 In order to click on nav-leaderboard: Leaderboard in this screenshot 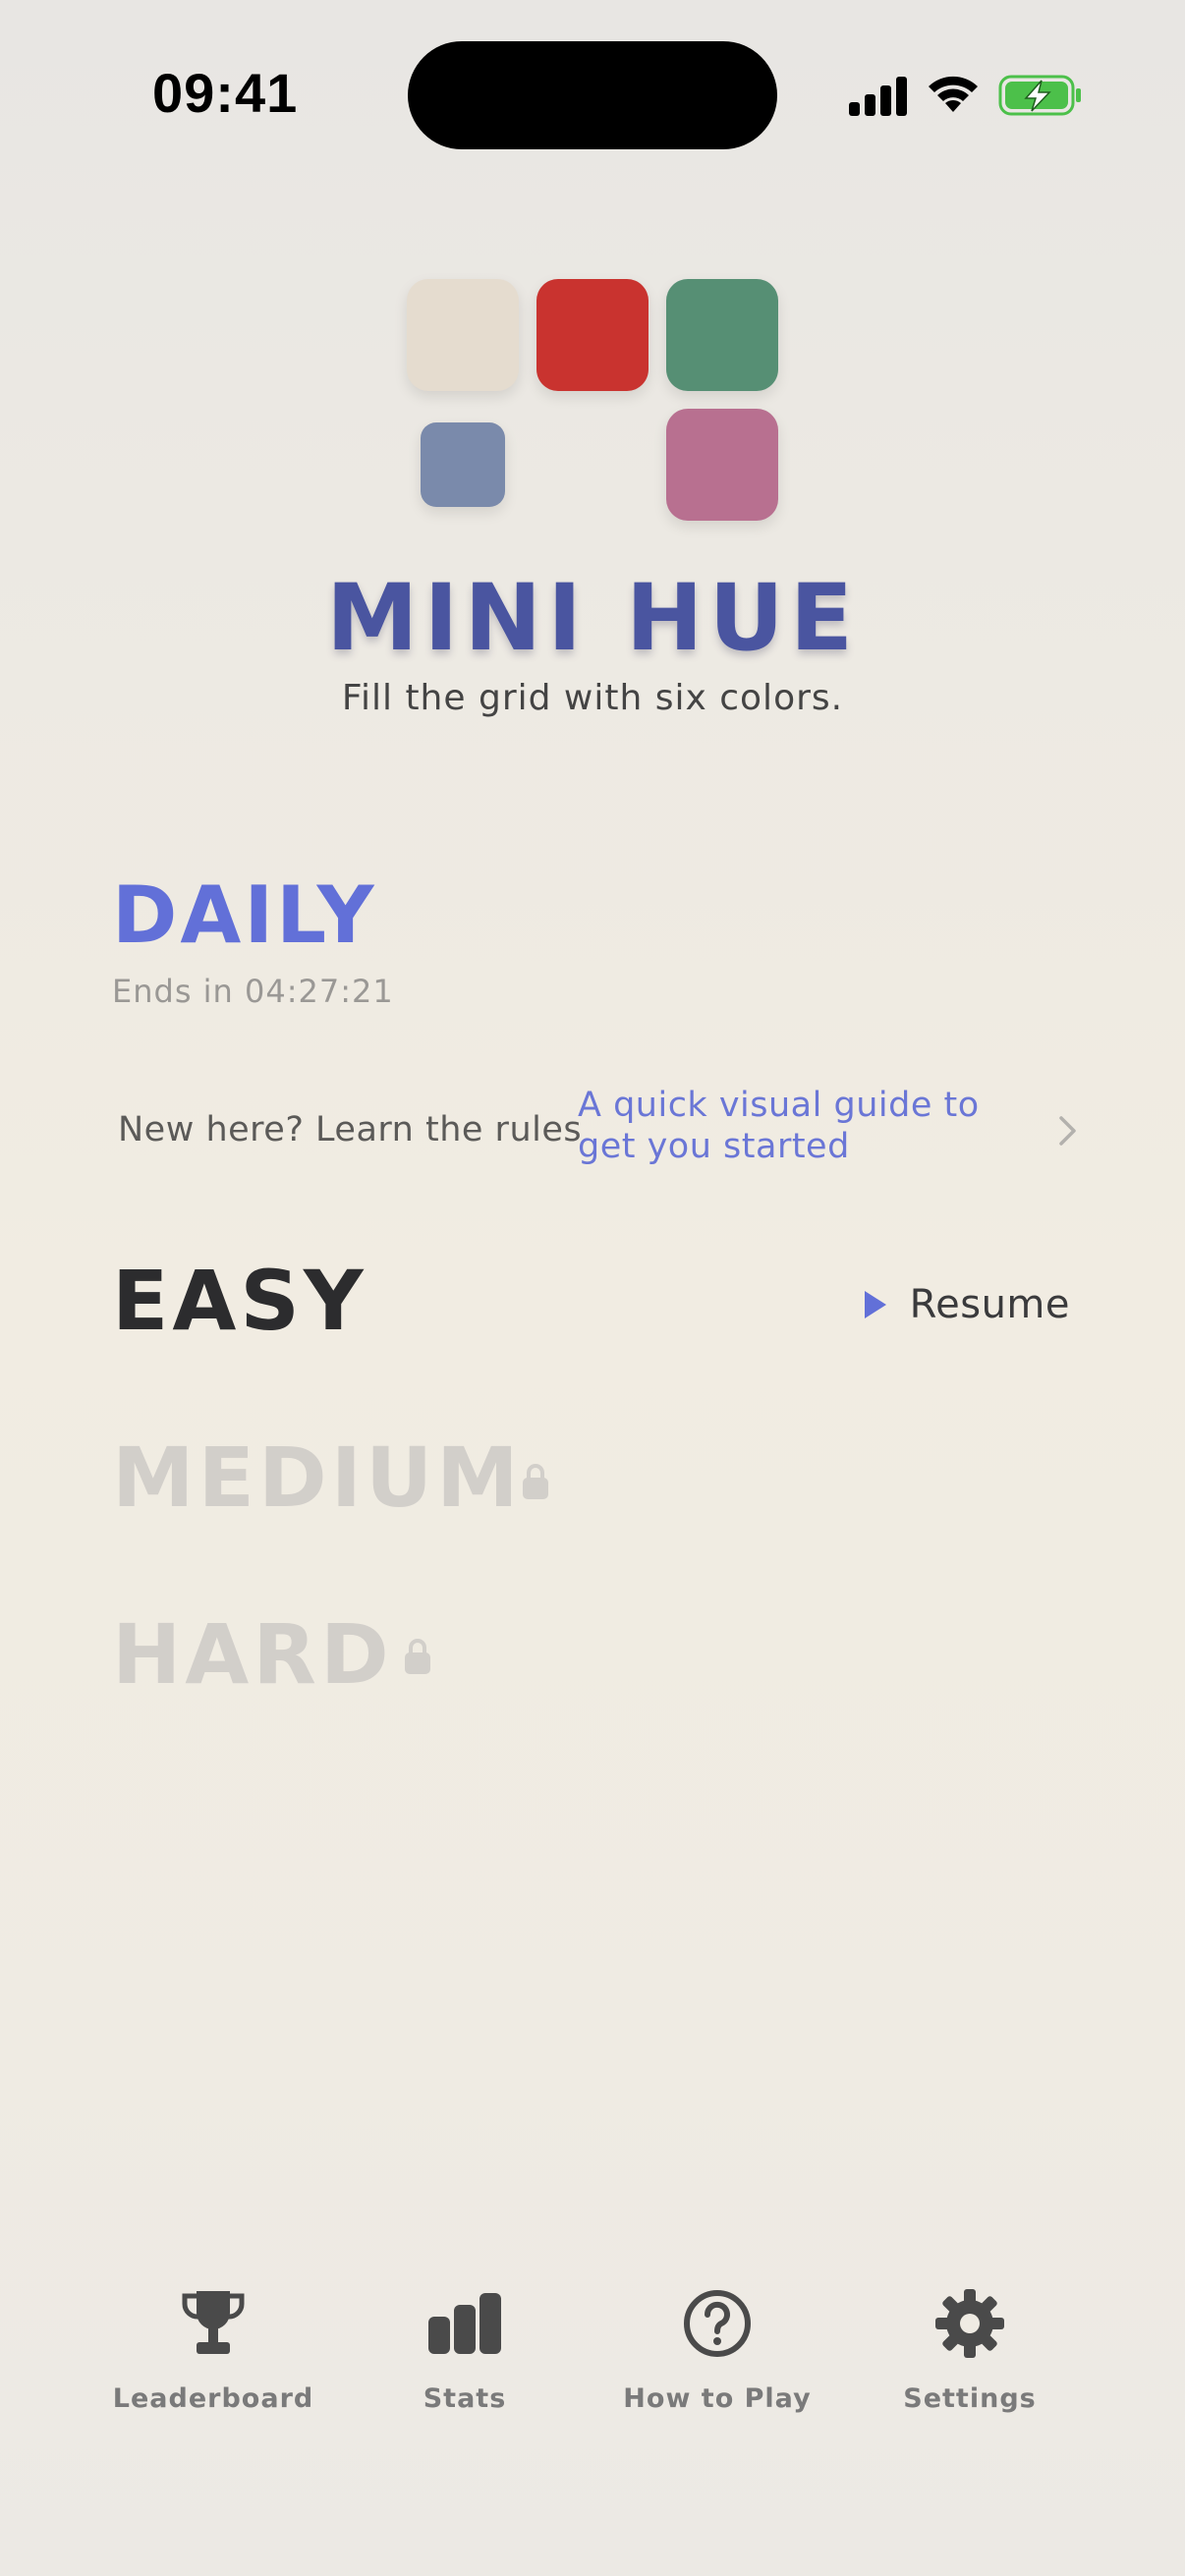, I will do `click(213, 2353)`.